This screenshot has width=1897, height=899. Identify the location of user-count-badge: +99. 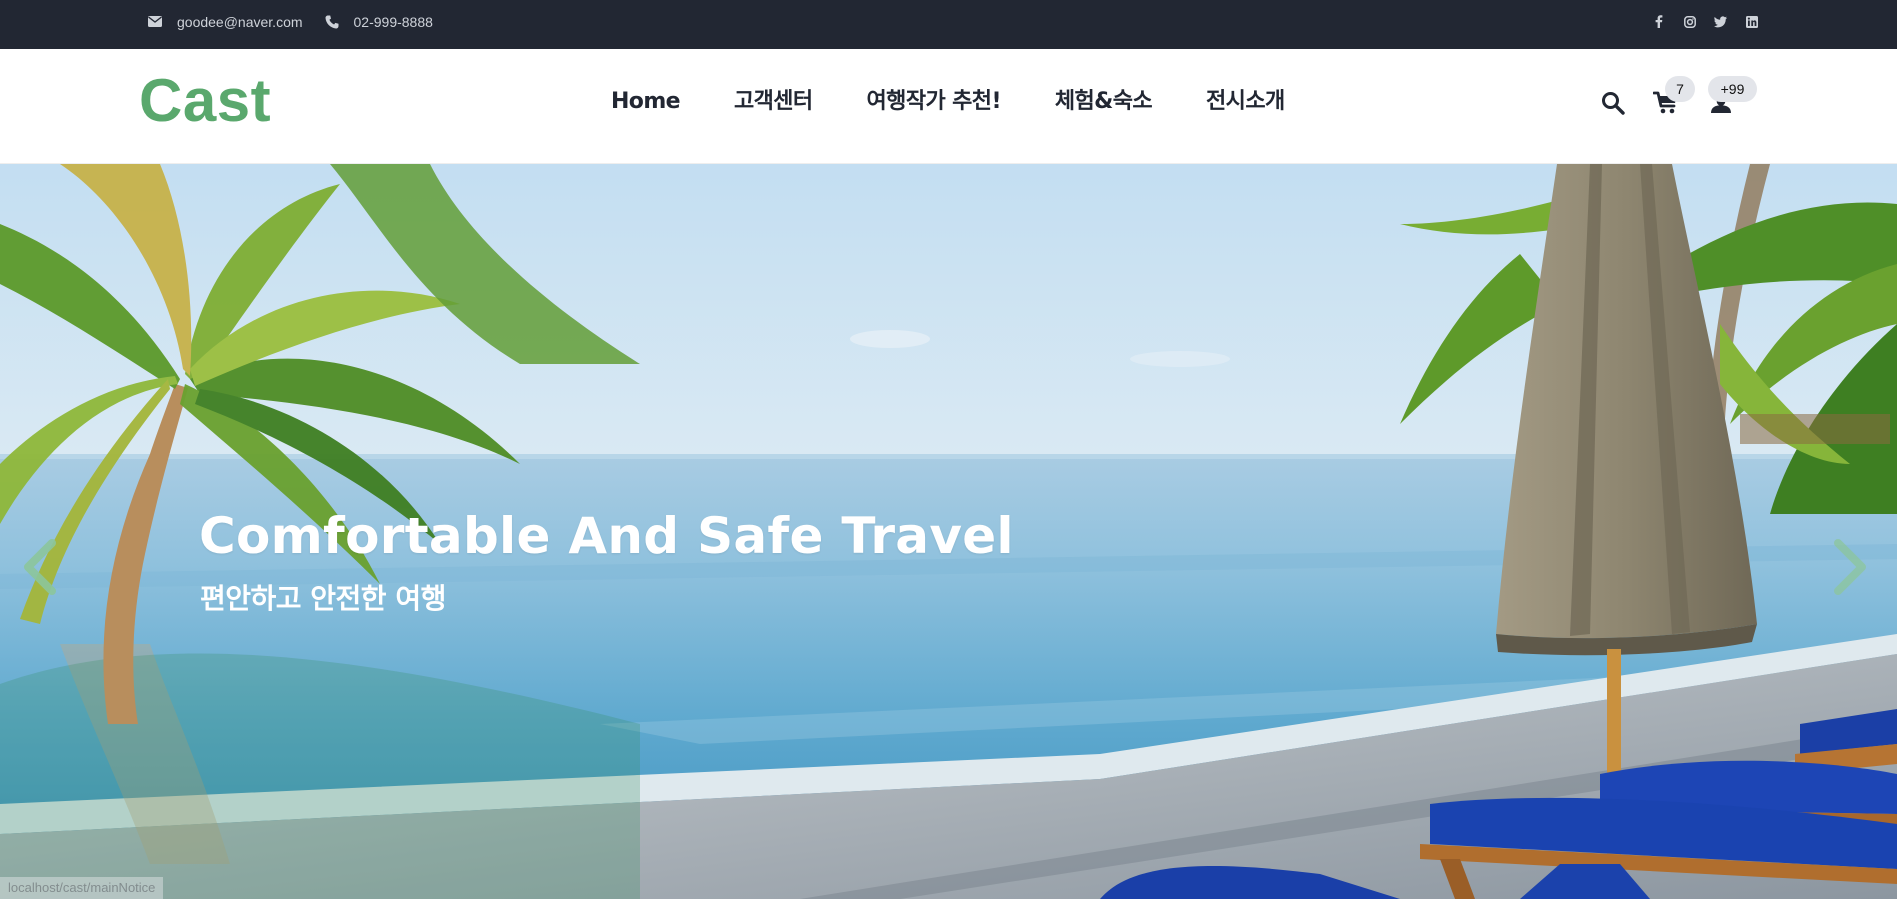
(1732, 89).